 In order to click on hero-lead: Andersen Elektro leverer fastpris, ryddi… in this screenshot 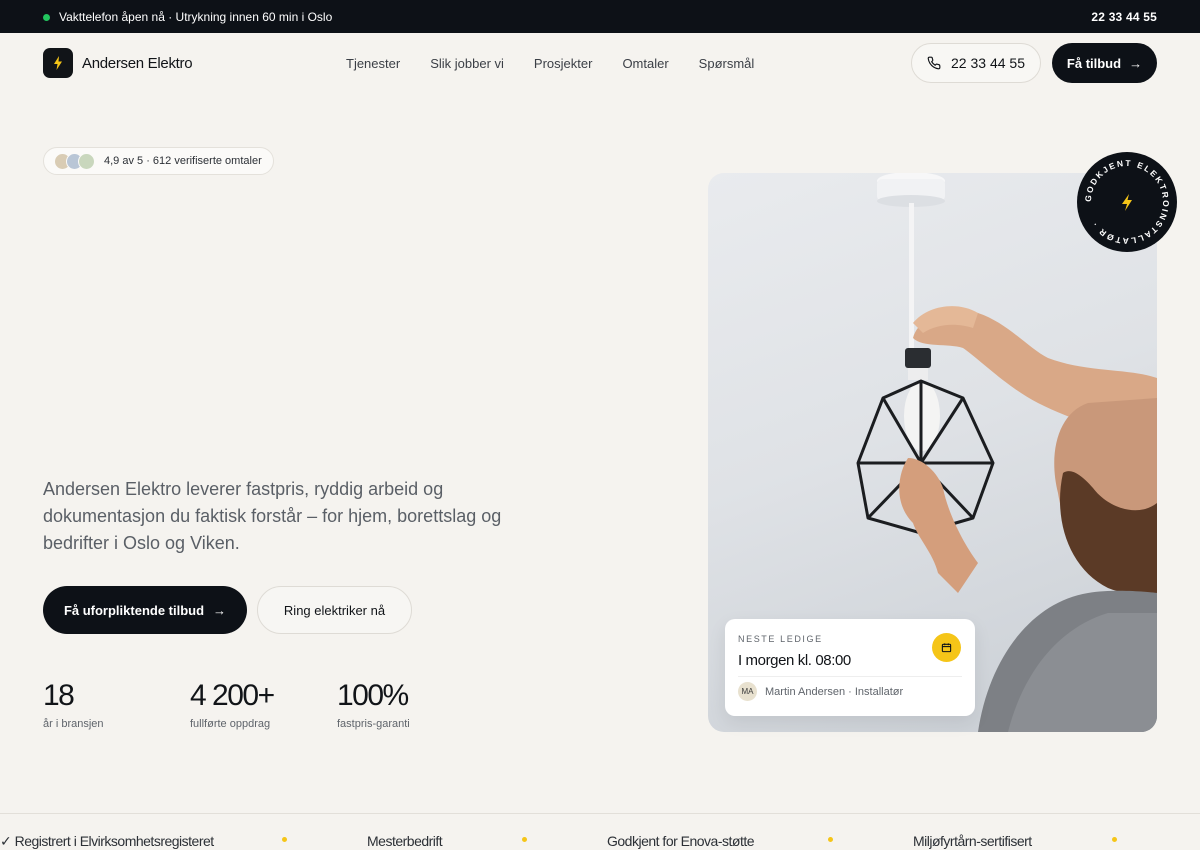, I will do `click(272, 516)`.